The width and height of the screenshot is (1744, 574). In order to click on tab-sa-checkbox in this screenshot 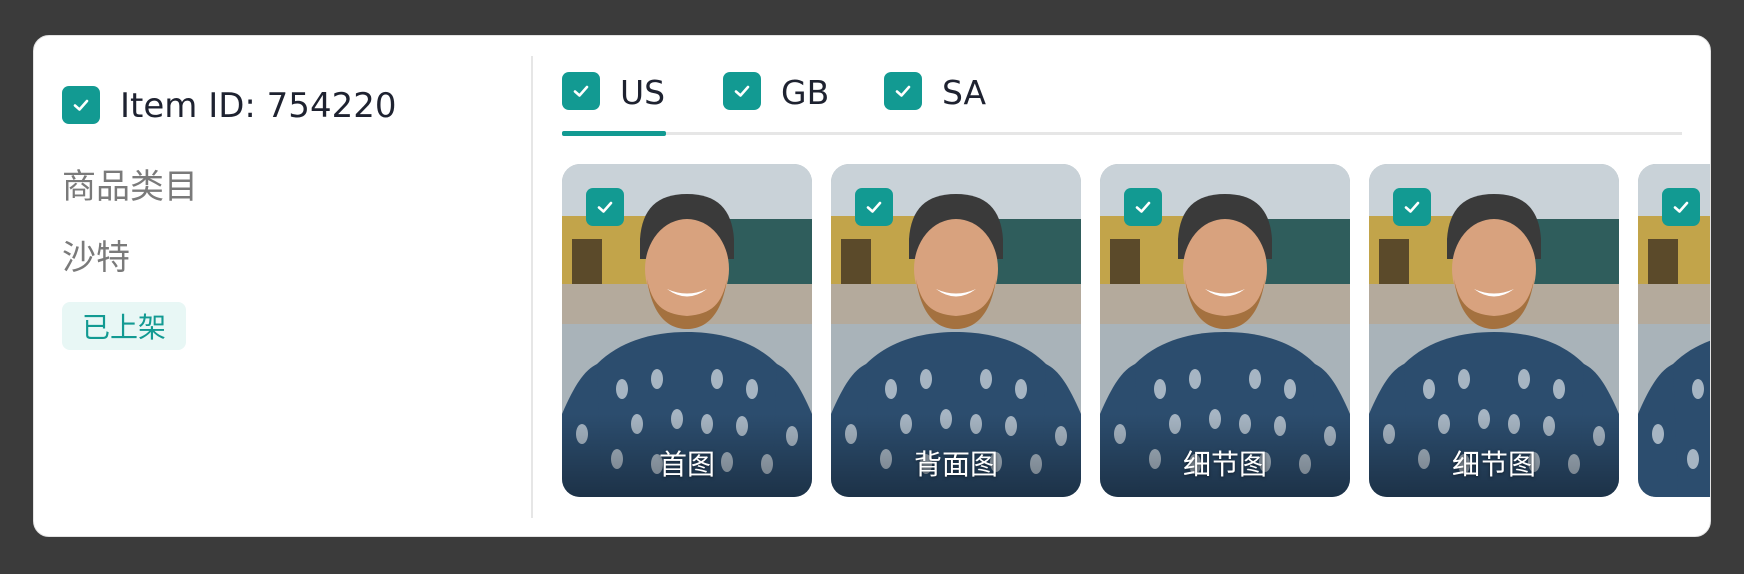, I will do `click(903, 91)`.